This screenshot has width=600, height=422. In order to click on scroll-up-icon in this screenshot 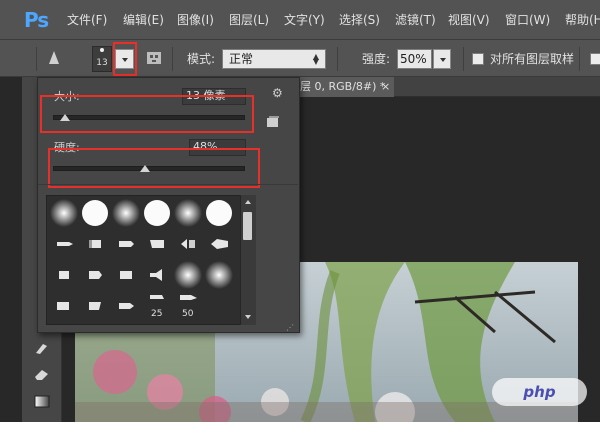, I will do `click(248, 202)`.